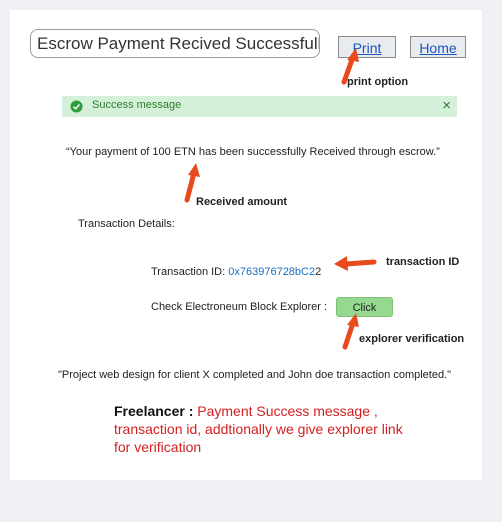 This screenshot has height=522, width=502. Describe the element at coordinates (175, 43) in the screenshot. I see `title-field` at that location.